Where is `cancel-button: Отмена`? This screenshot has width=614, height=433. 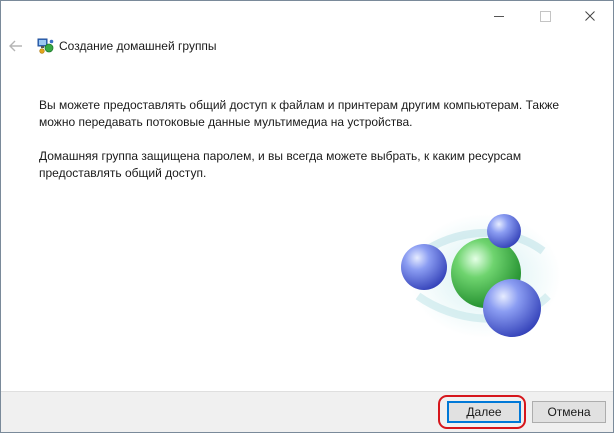
cancel-button: Отмена is located at coordinates (569, 412).